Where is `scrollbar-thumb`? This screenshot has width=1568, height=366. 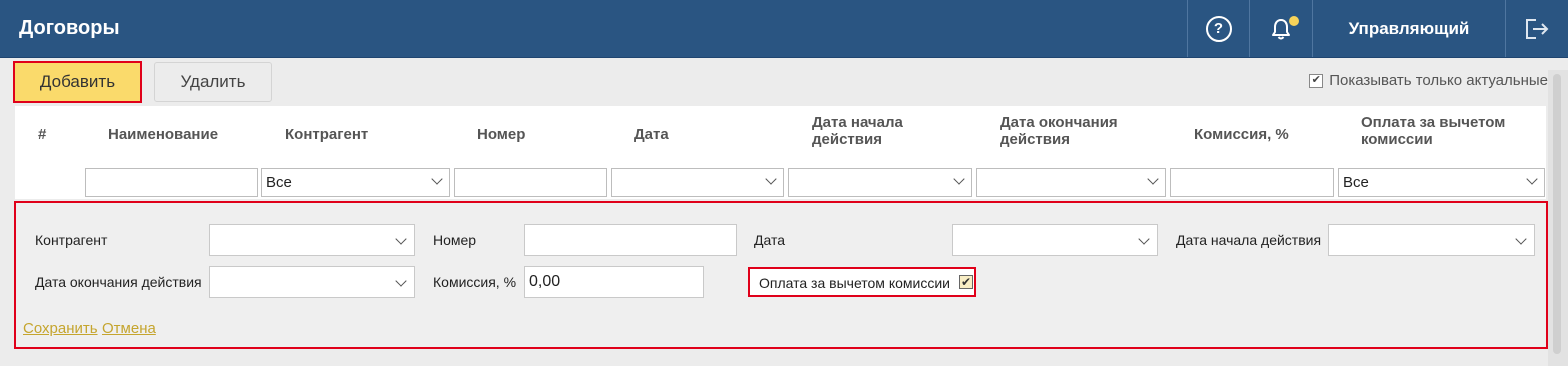
scrollbar-thumb is located at coordinates (1557, 214).